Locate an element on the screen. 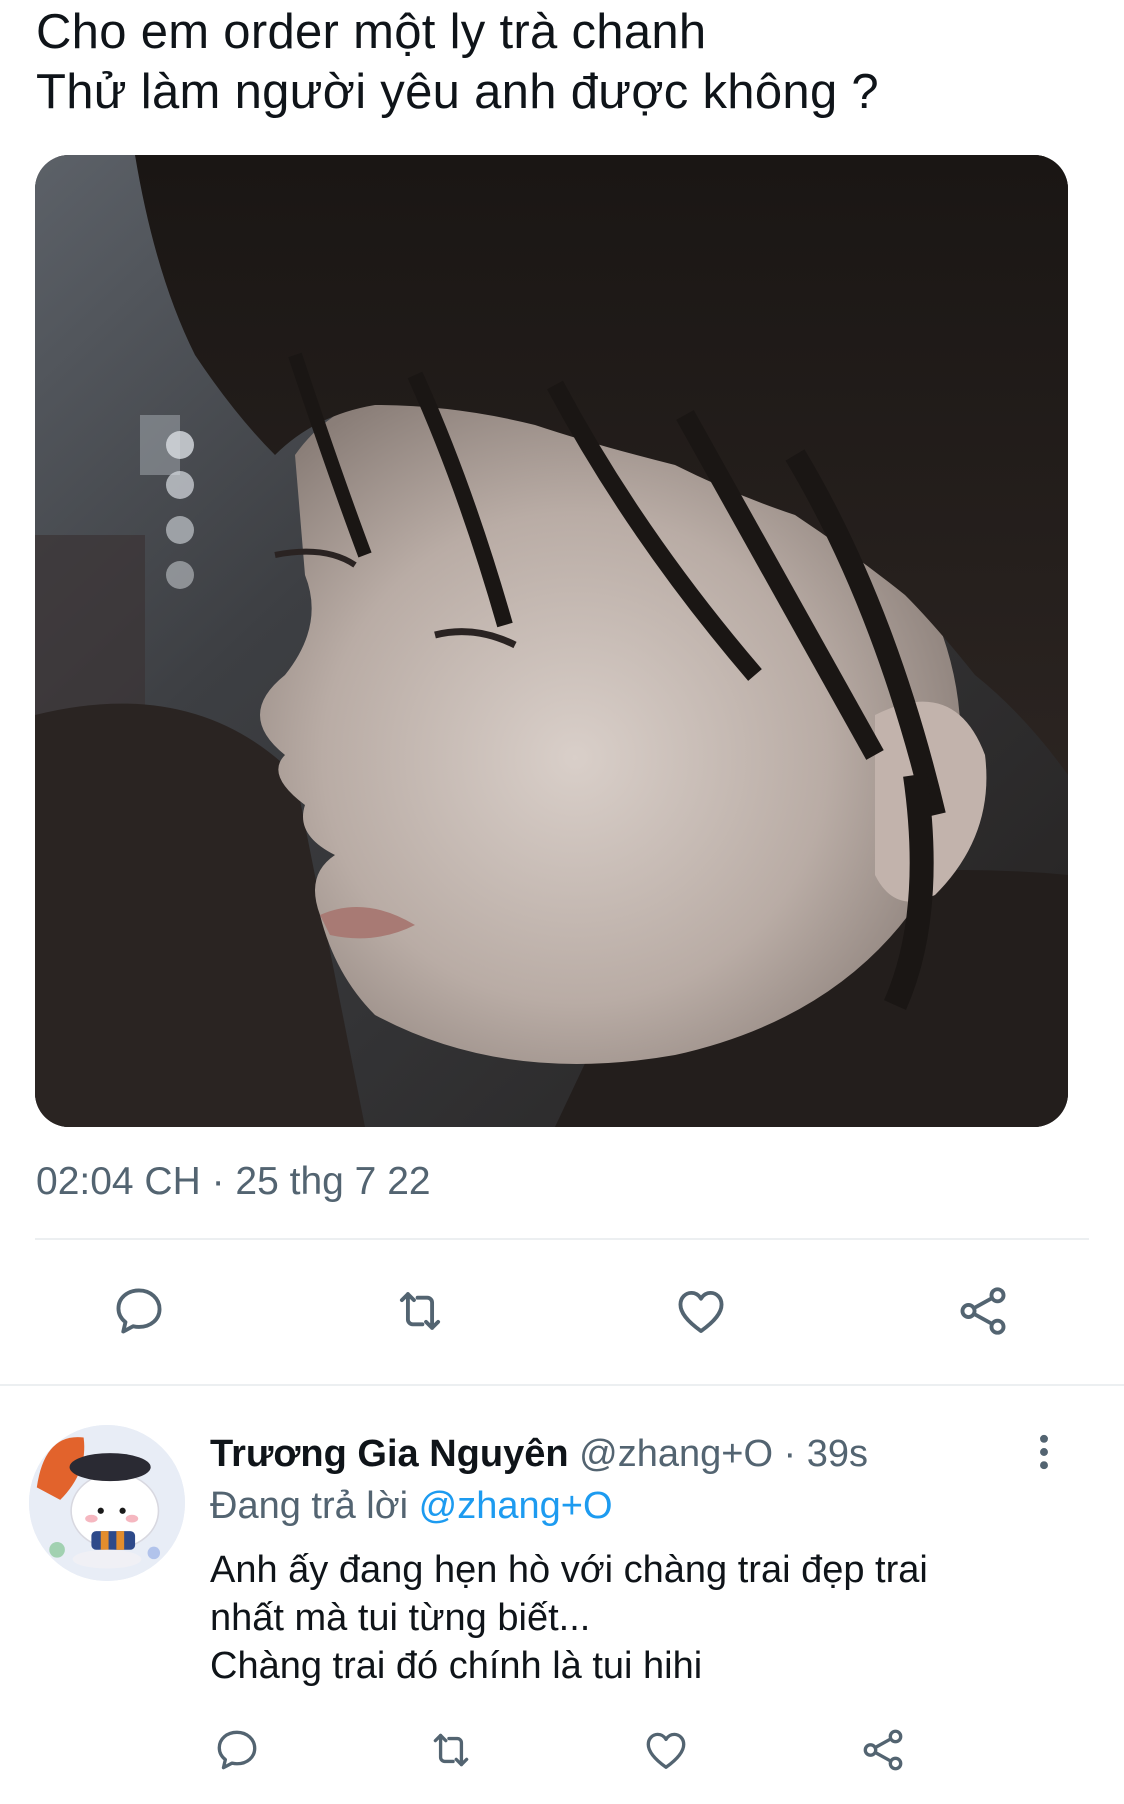 The height and width of the screenshot is (1804, 1124). replying-to-mention: @zhang+O is located at coordinates (516, 1506).